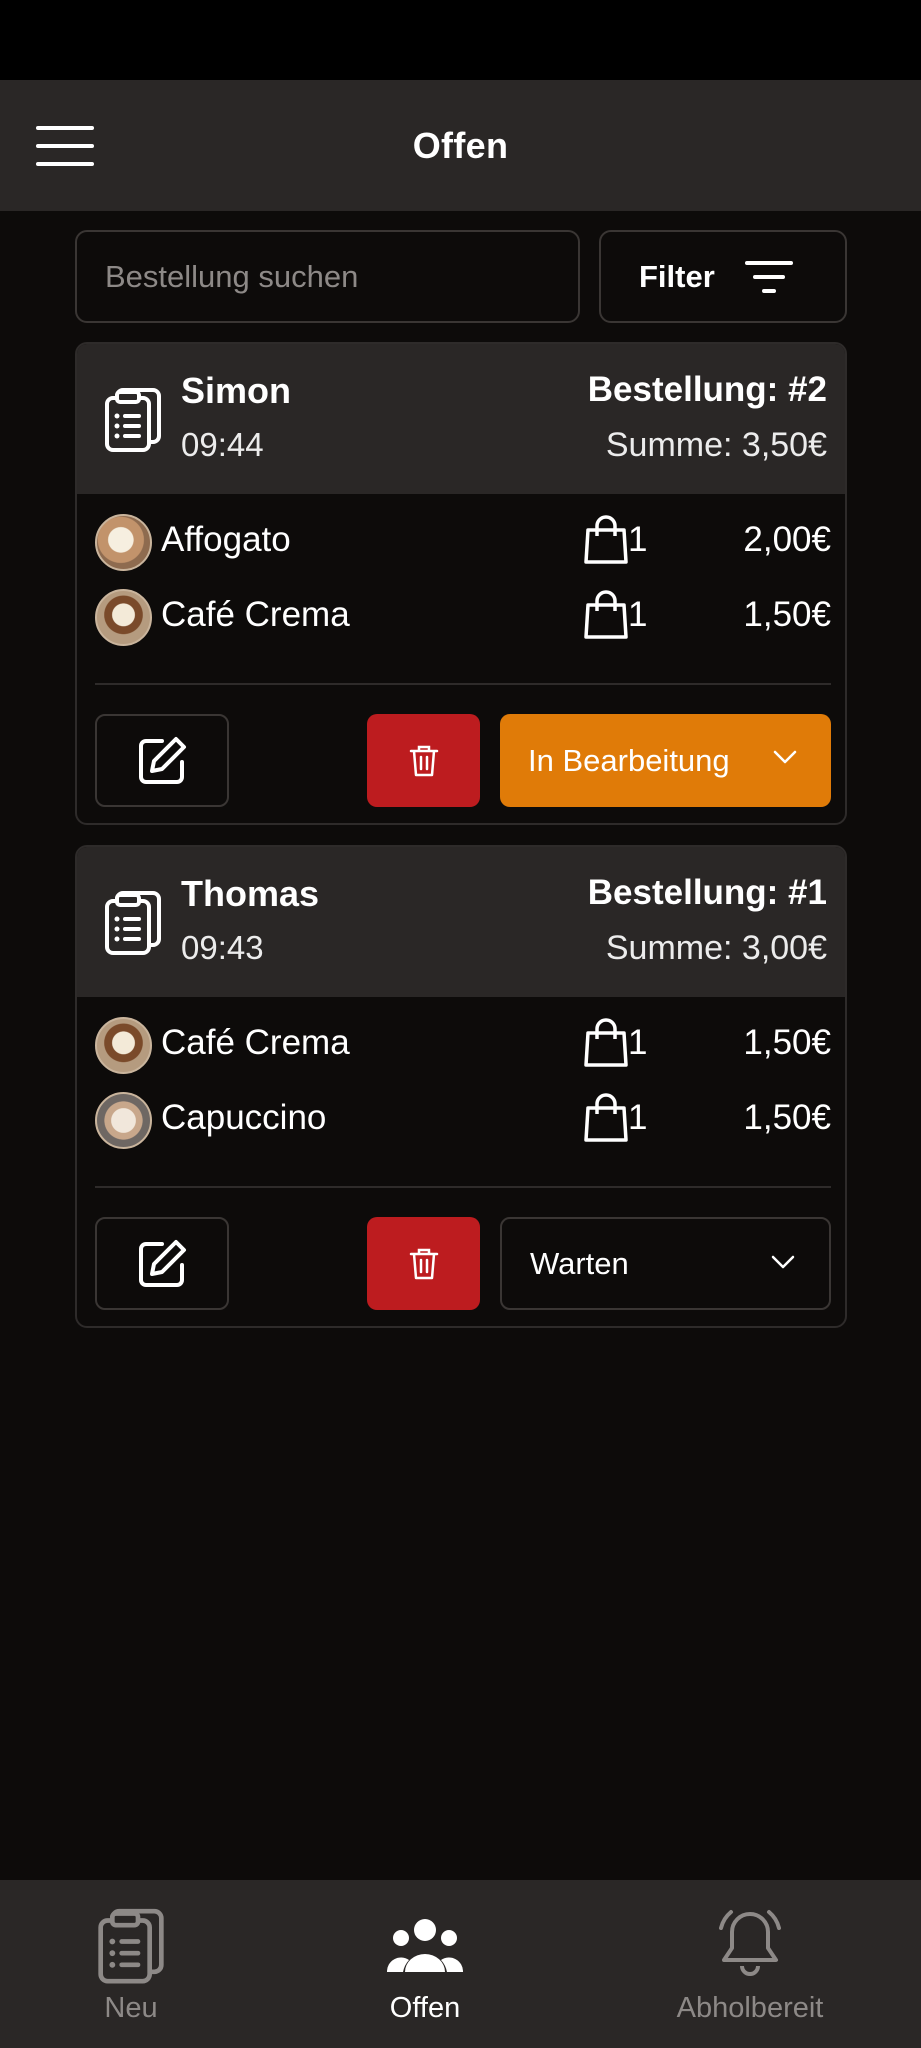 The width and height of the screenshot is (921, 2048). I want to click on status-bar, so click(460, 40).